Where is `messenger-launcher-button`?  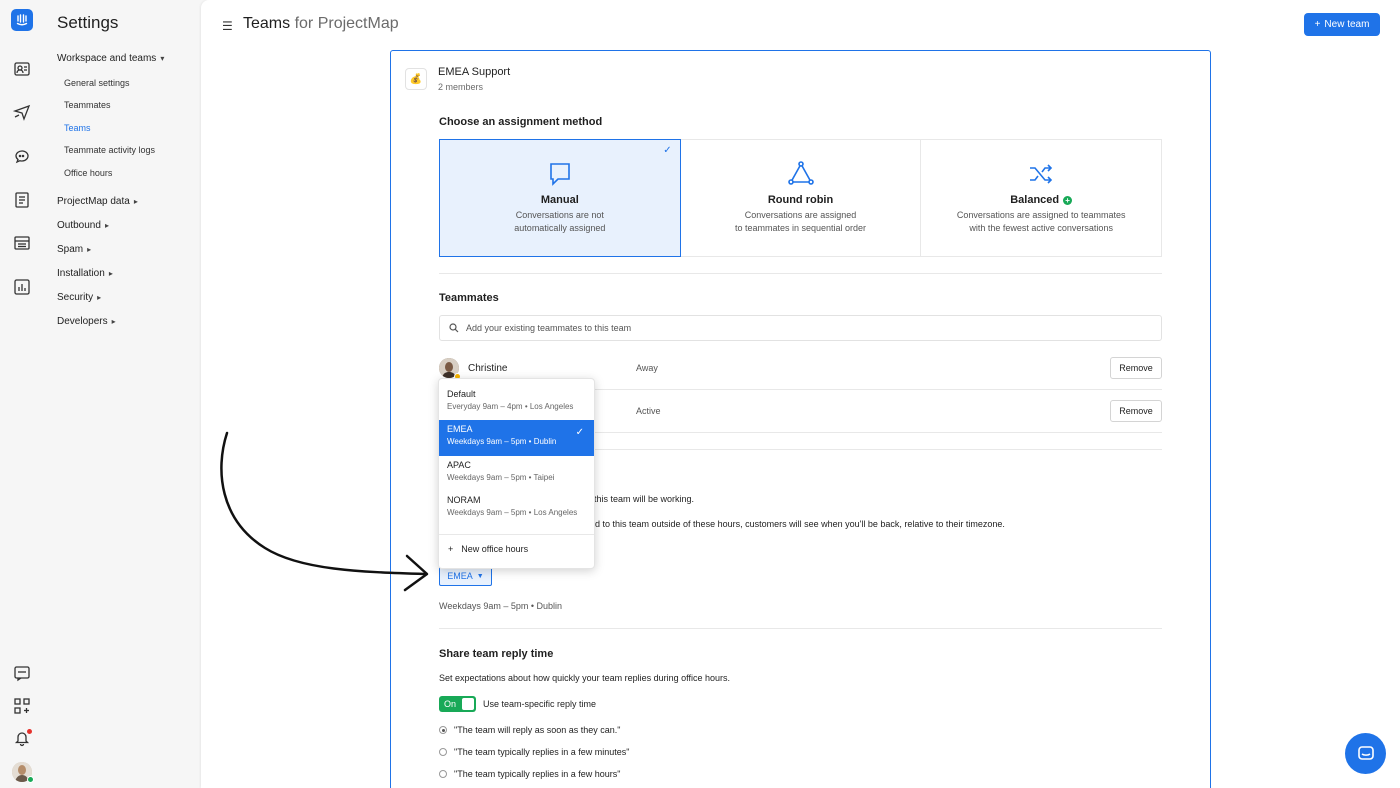
messenger-launcher-button is located at coordinates (1365, 753).